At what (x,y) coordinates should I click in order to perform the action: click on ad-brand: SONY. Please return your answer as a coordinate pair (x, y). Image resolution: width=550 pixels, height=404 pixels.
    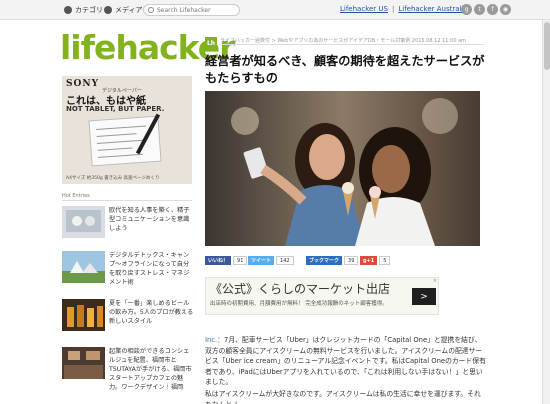
    Looking at the image, I should click on (82, 84).